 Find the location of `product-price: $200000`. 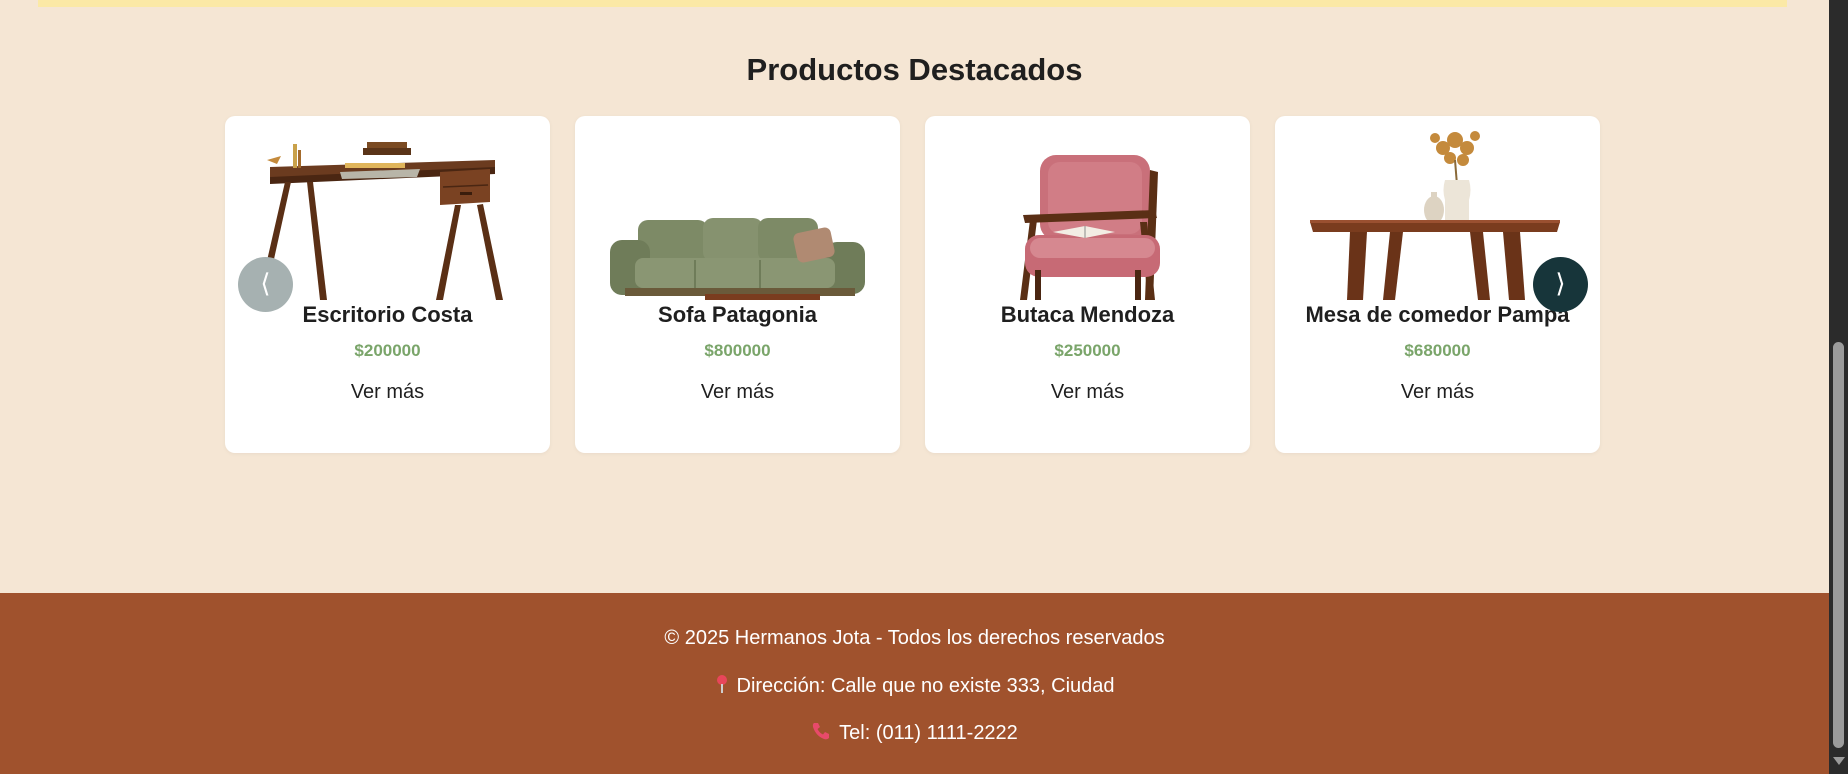

product-price: $200000 is located at coordinates (387, 350).